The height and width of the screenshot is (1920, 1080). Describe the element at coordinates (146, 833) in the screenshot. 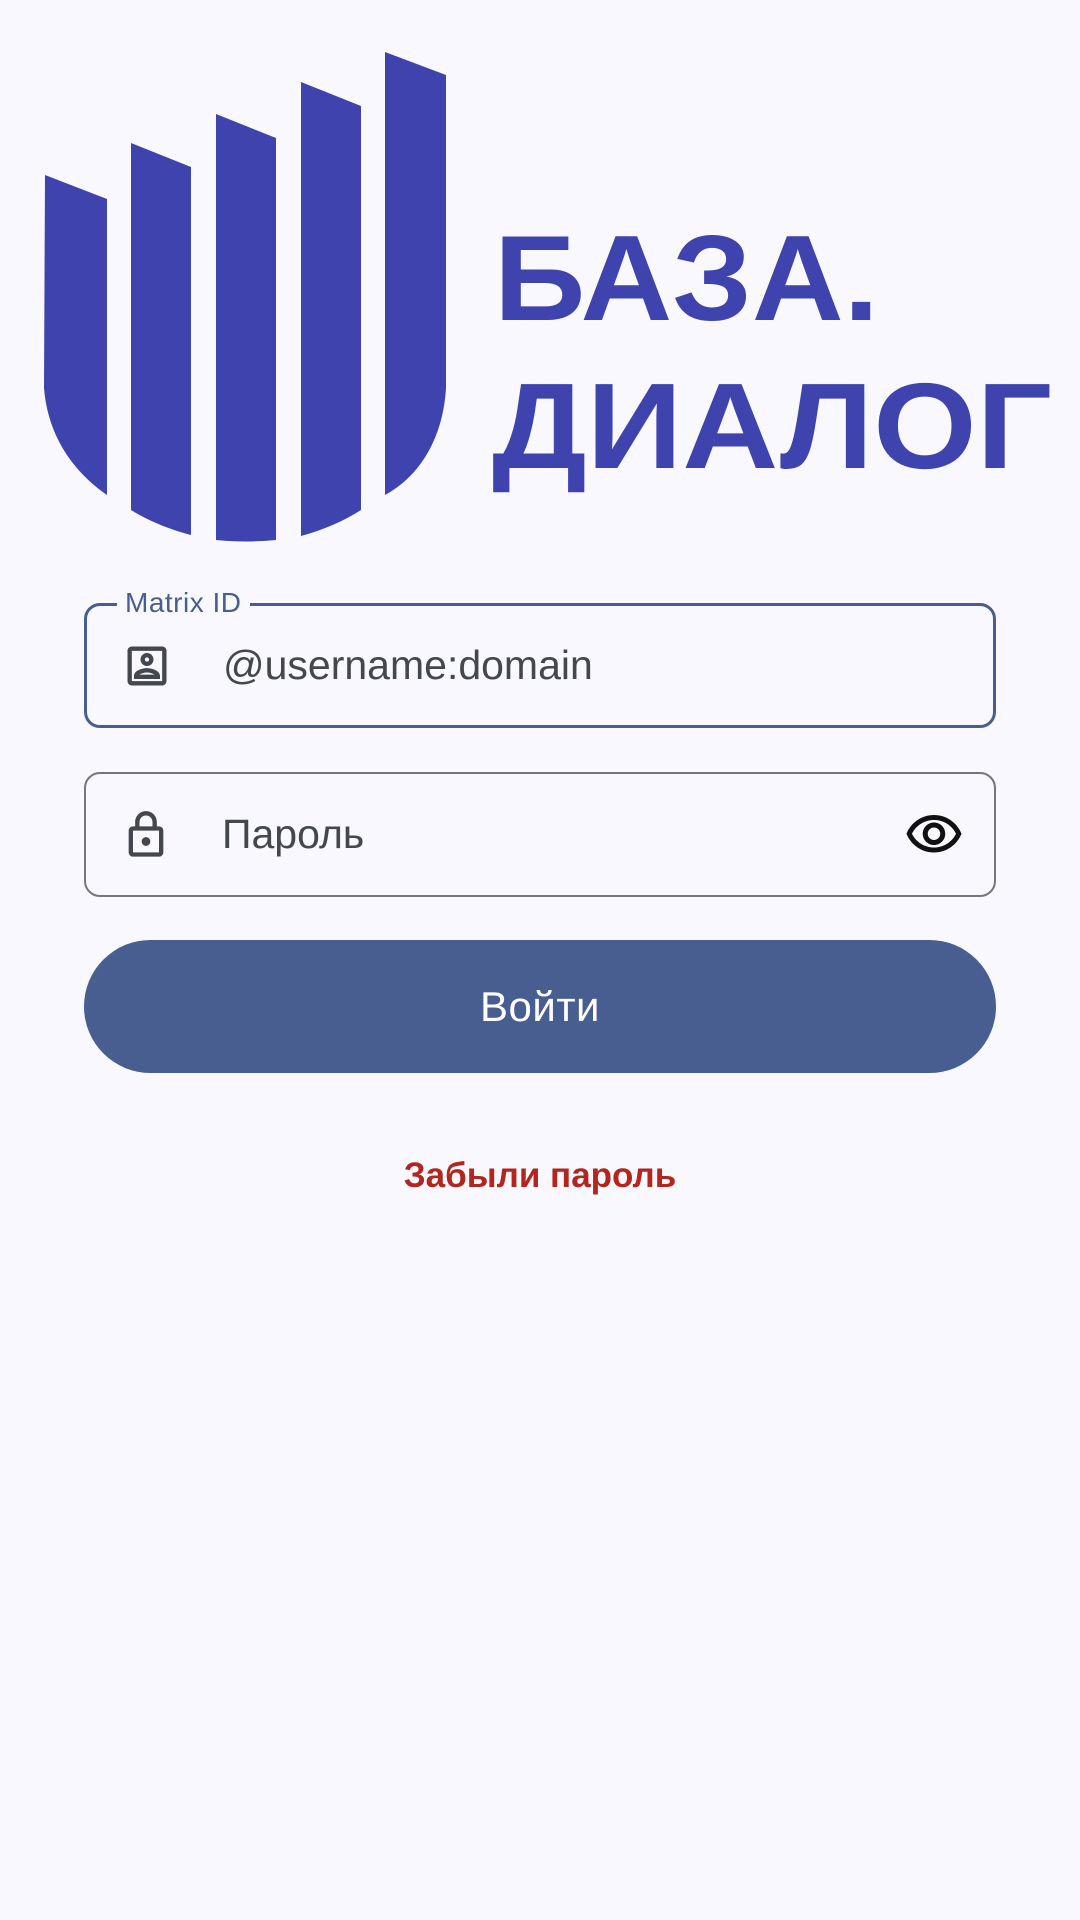

I see `lock-icon` at that location.